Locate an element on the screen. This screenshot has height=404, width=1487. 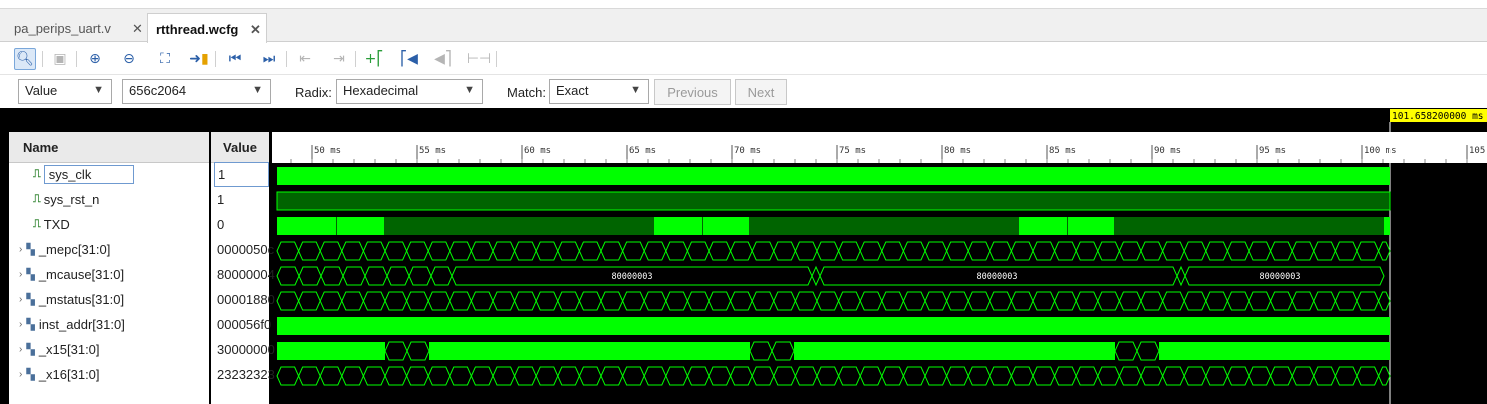
wave-x15-dense is located at coordinates (331, 351).